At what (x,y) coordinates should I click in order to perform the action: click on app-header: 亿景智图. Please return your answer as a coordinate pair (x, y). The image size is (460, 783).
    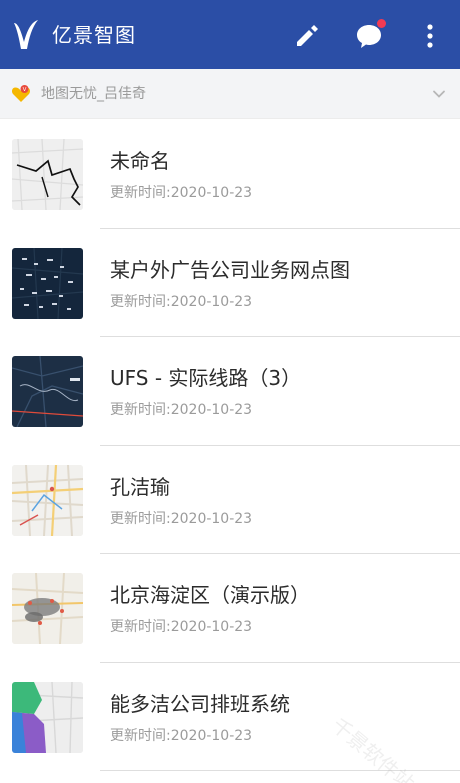
    Looking at the image, I should click on (230, 34).